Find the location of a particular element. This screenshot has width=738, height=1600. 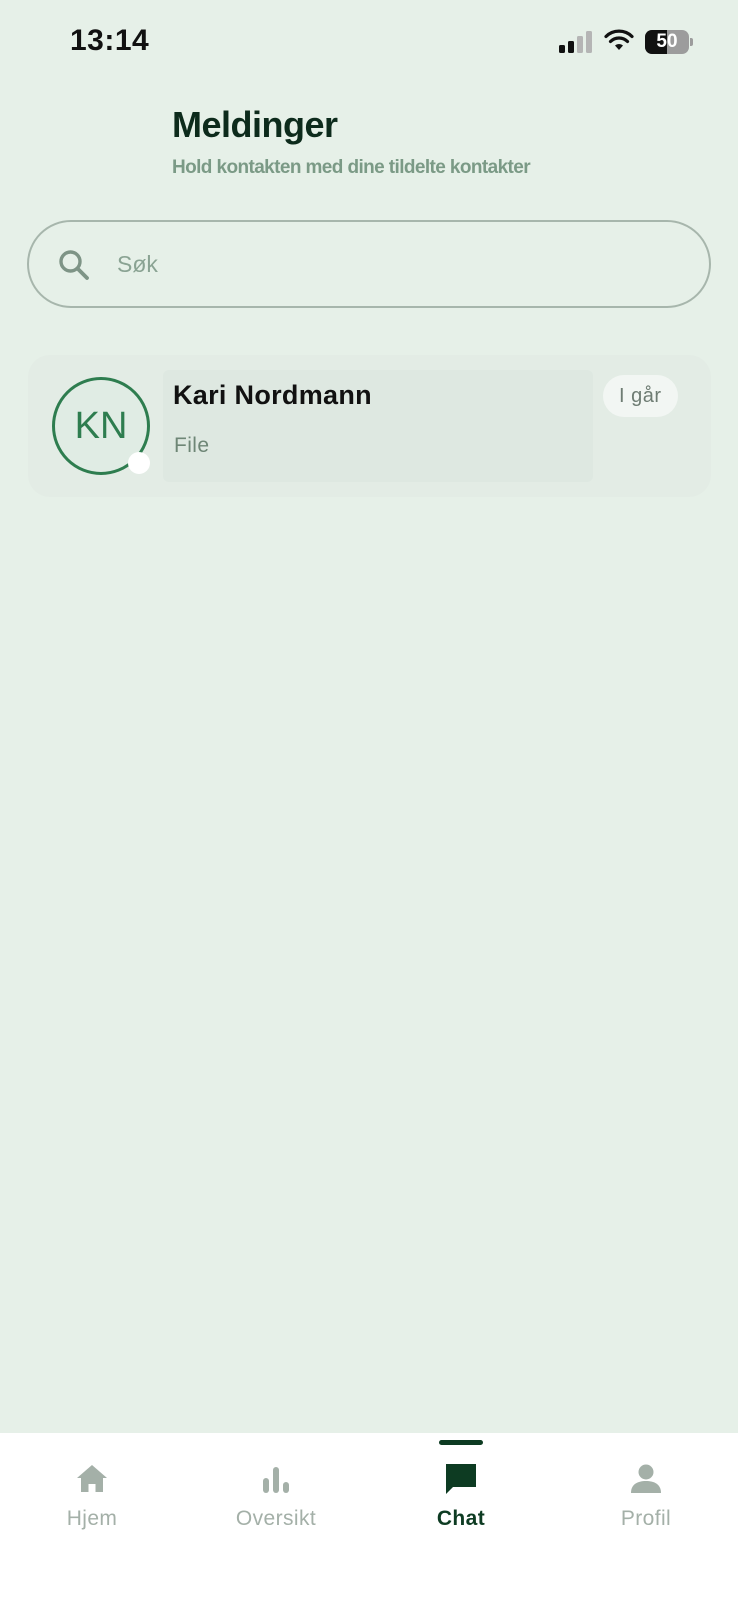

status-time: 13:14 is located at coordinates (110, 40).